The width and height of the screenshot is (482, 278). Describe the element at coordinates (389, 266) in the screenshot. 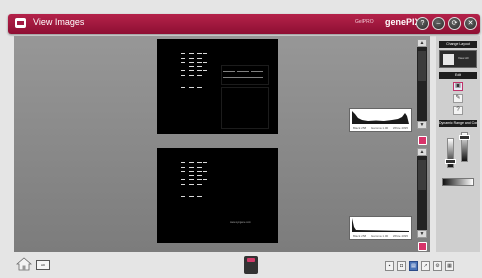

I see `save-icon: ▪` at that location.